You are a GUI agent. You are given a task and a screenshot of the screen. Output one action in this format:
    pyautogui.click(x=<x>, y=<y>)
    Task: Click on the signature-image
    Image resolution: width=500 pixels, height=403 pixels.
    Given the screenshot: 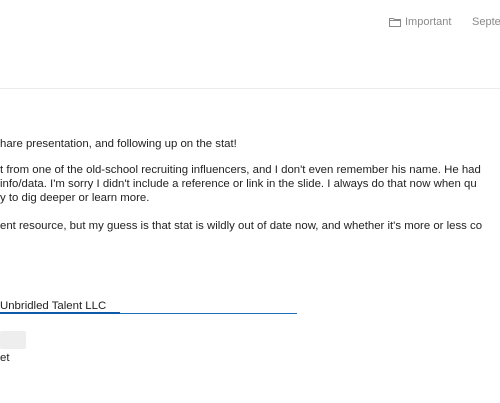 What is the action you would take?
    pyautogui.click(x=13, y=340)
    